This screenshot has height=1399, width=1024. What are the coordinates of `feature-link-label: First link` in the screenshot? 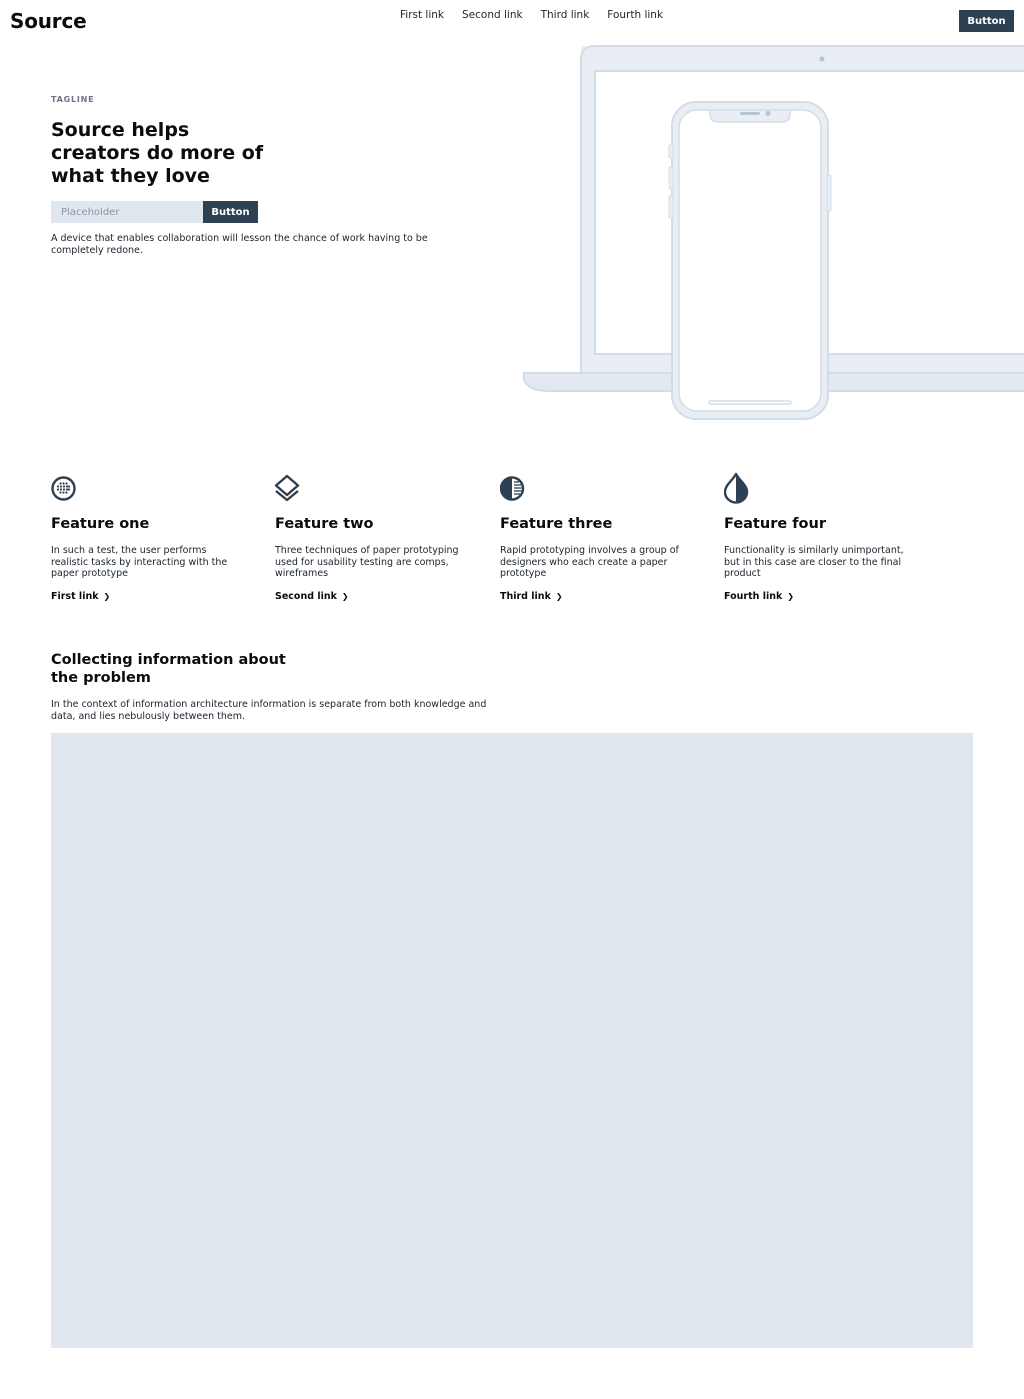 It's located at (75, 596).